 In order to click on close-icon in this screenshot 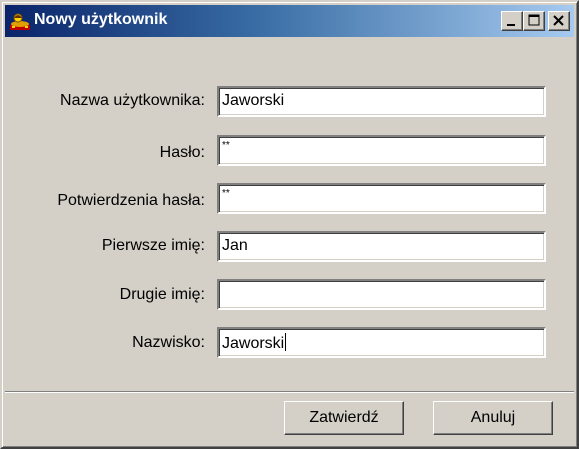, I will do `click(558, 20)`.